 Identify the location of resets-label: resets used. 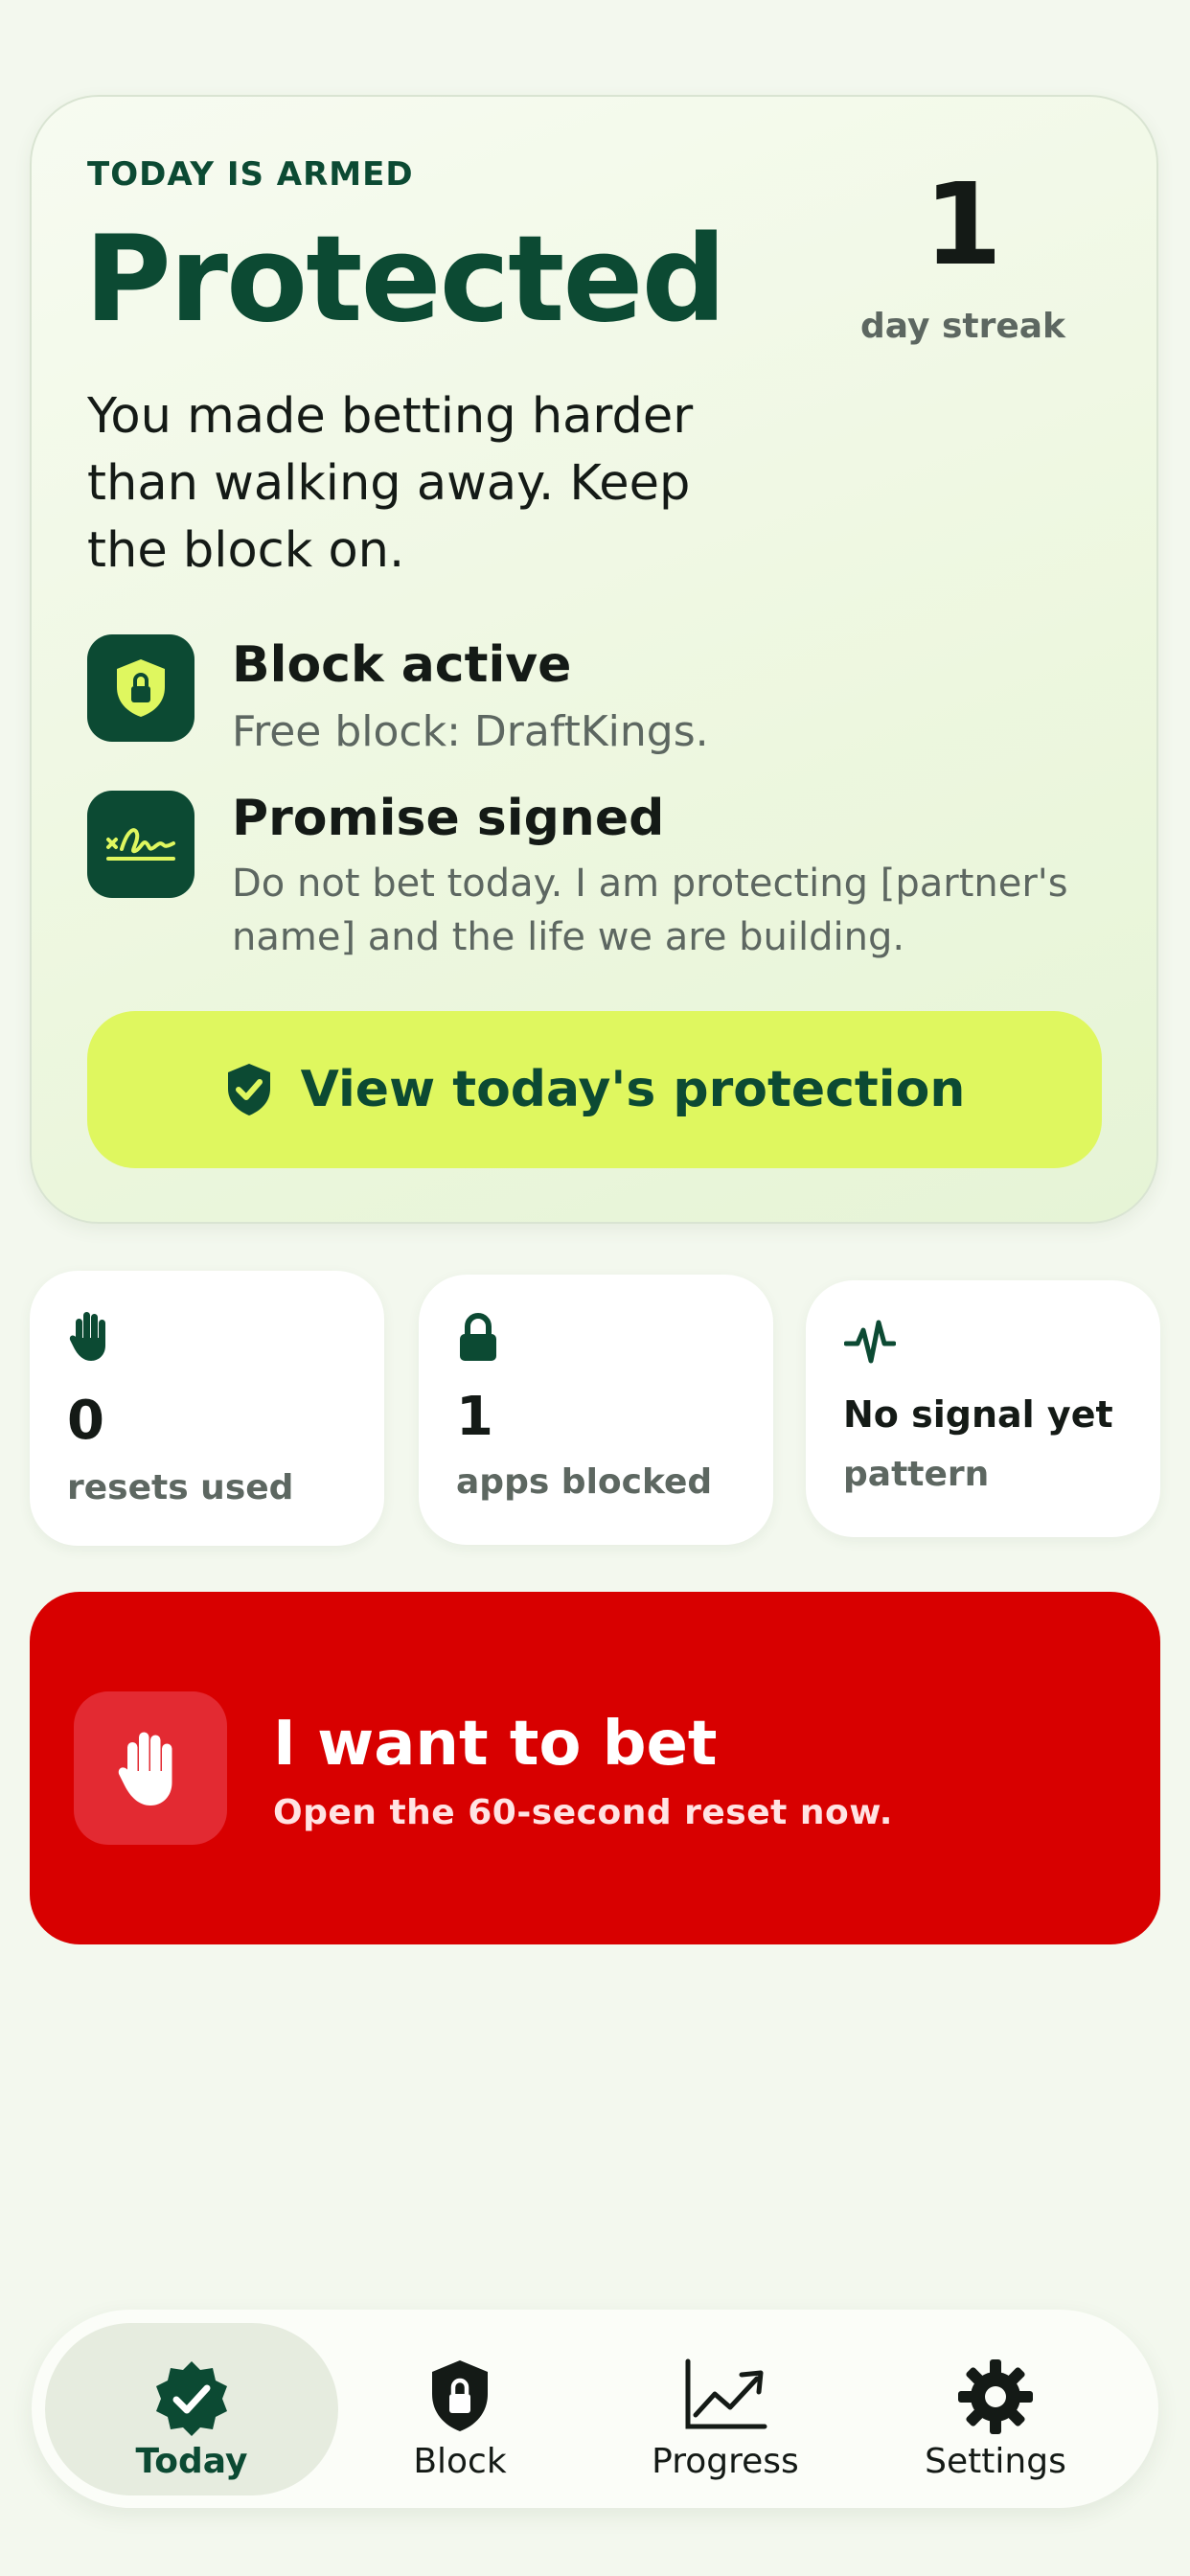
(181, 1487).